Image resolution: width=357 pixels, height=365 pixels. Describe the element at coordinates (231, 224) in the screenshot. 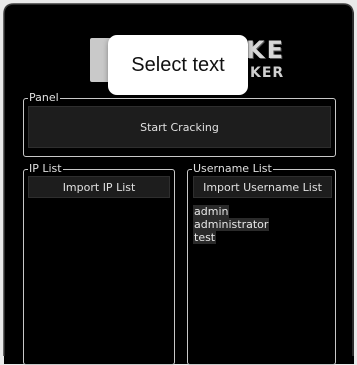

I see `username-entry: administrator` at that location.